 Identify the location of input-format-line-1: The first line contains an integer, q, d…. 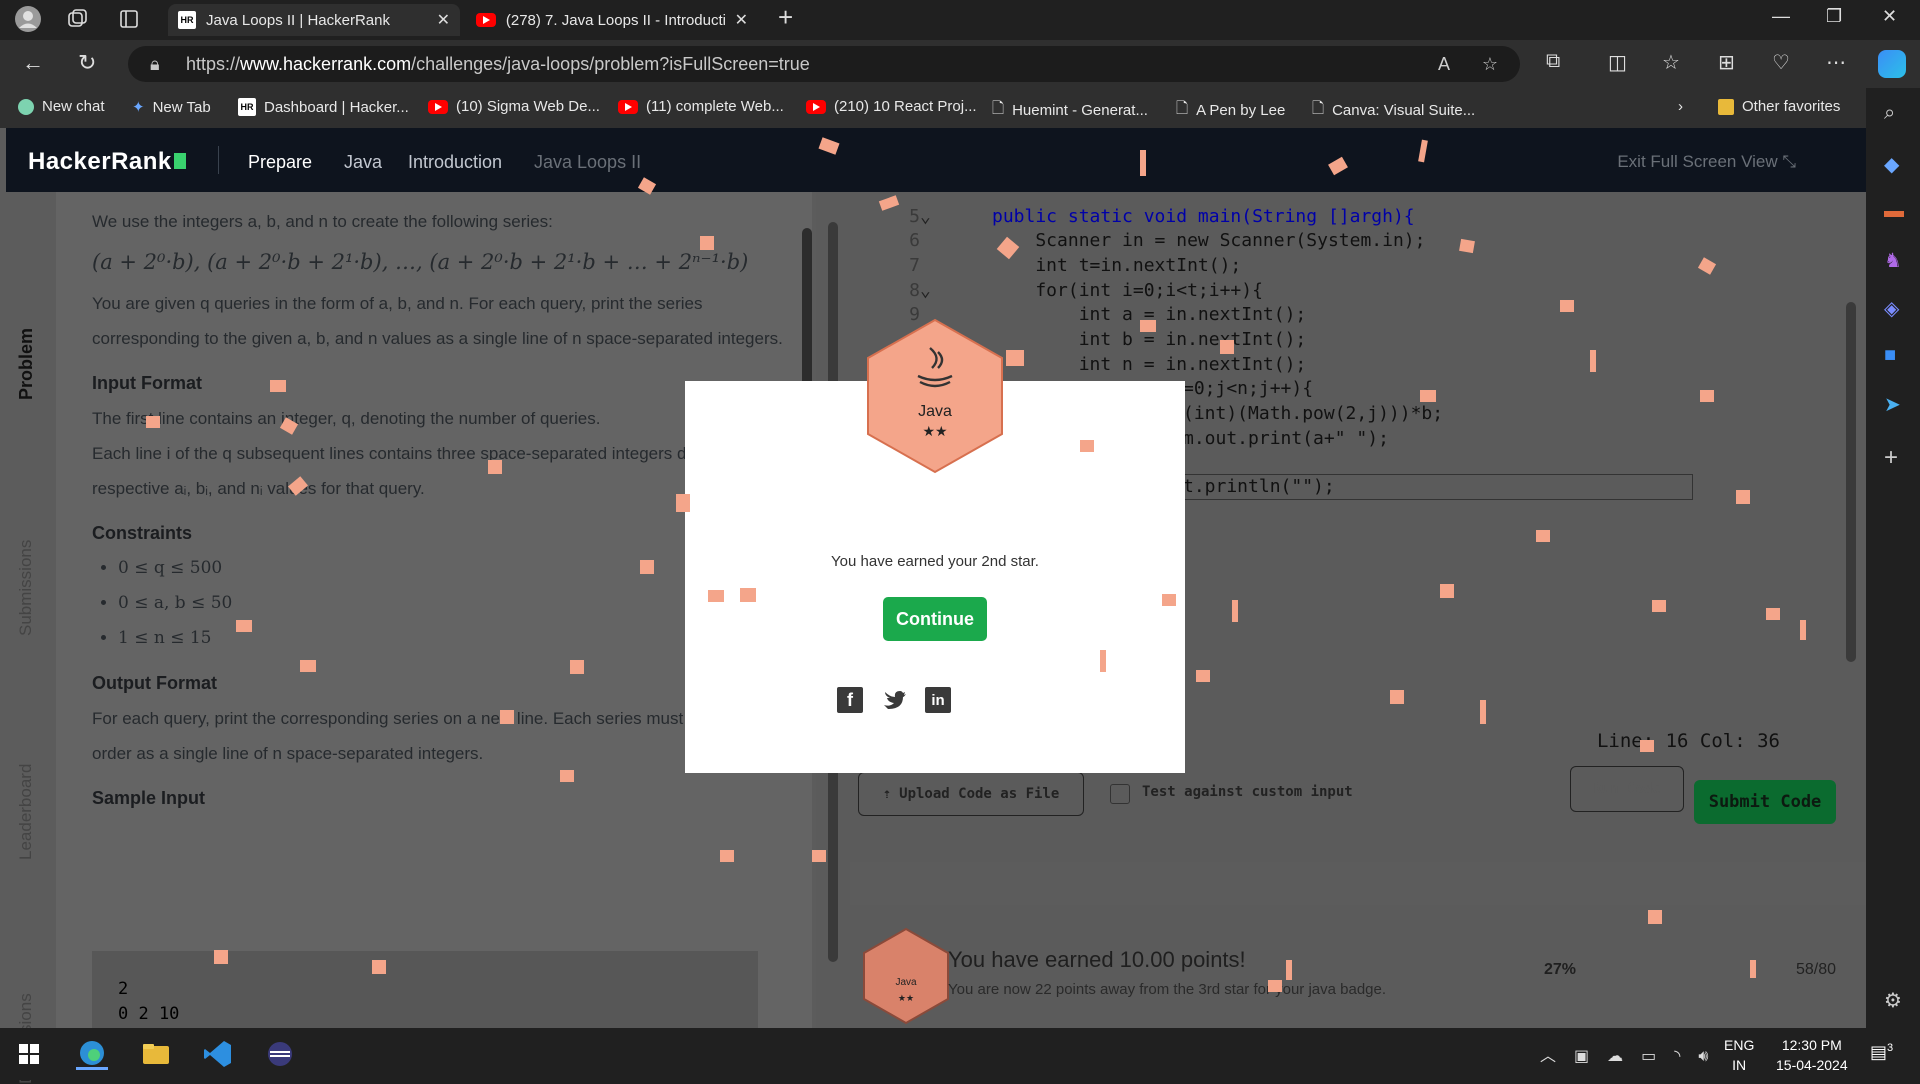
(346, 418).